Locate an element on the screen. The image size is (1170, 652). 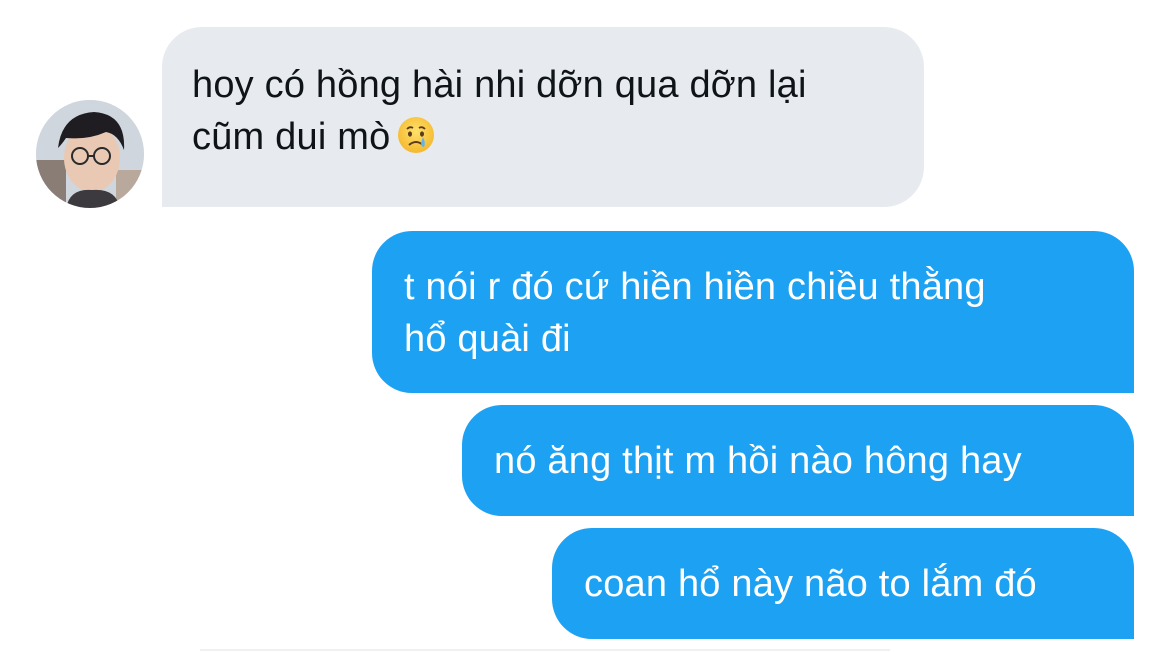
sender-avatar is located at coordinates (90, 154).